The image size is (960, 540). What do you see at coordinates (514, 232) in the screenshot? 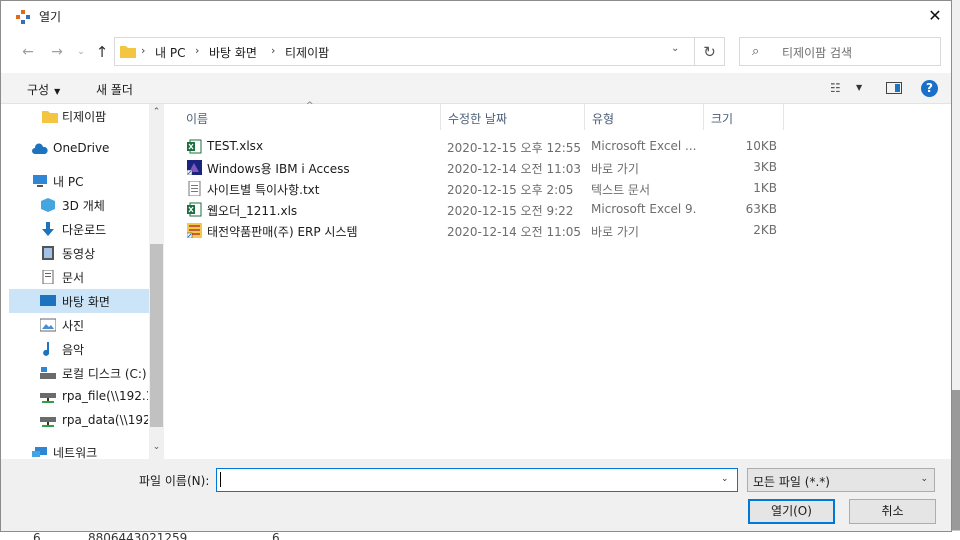
I see `file-date: 2020-12-14 오전 11:05` at bounding box center [514, 232].